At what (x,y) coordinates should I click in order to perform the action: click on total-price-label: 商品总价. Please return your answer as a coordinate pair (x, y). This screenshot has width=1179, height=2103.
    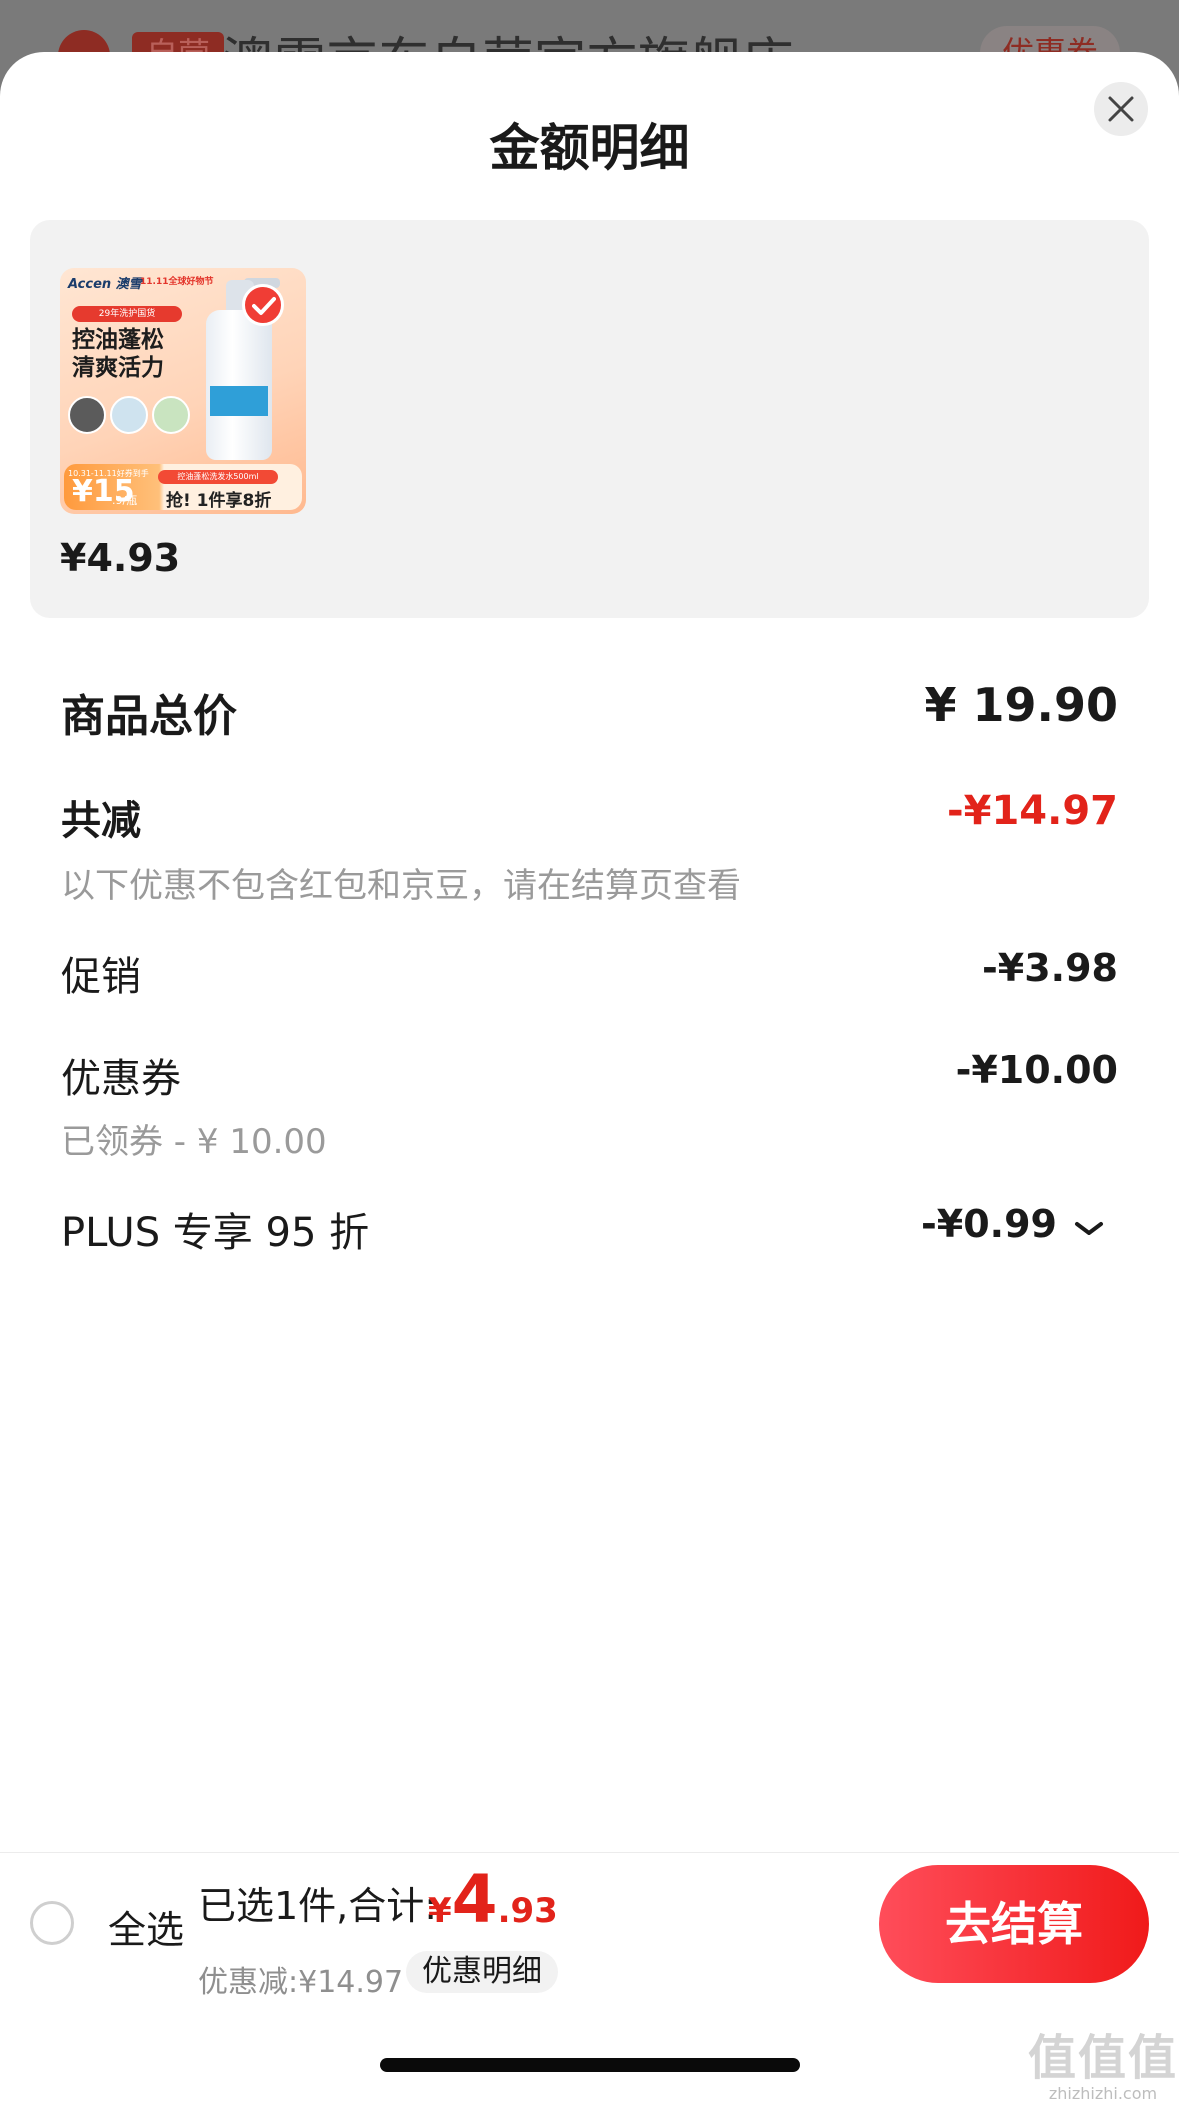
    Looking at the image, I should click on (149, 716).